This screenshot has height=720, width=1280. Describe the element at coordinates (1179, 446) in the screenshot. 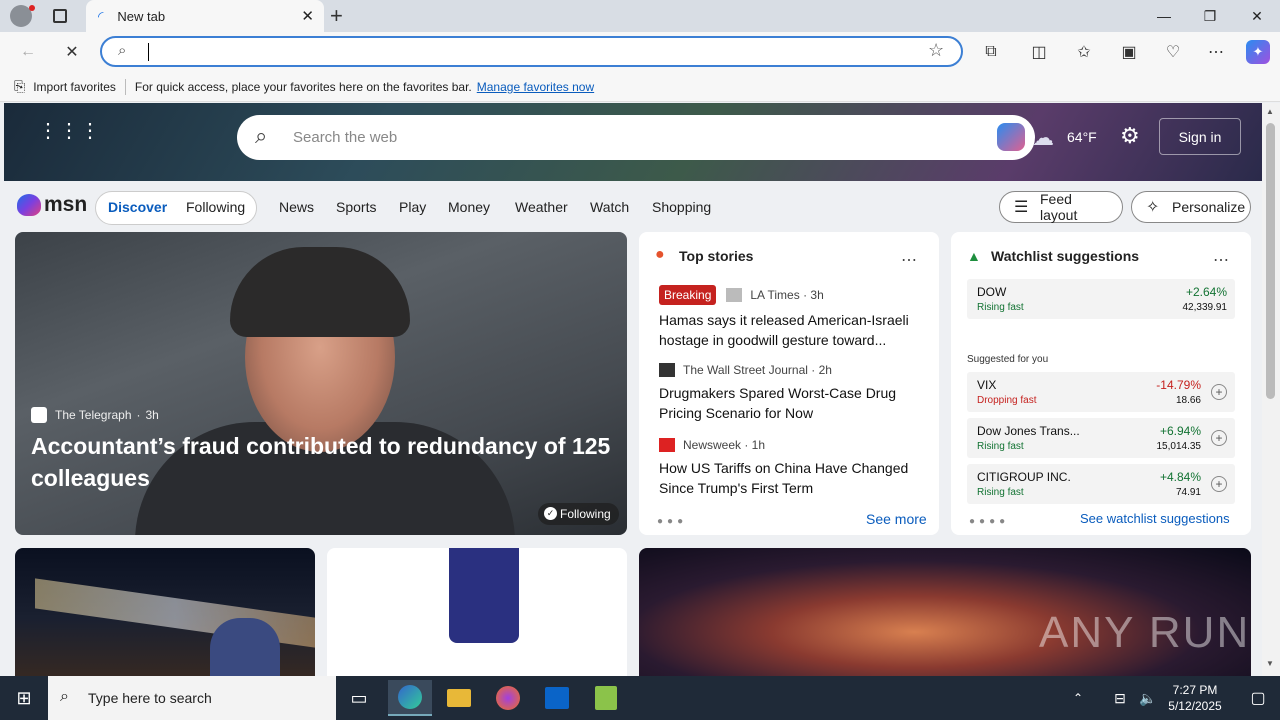

I see `stock-price: 15,014.35` at that location.